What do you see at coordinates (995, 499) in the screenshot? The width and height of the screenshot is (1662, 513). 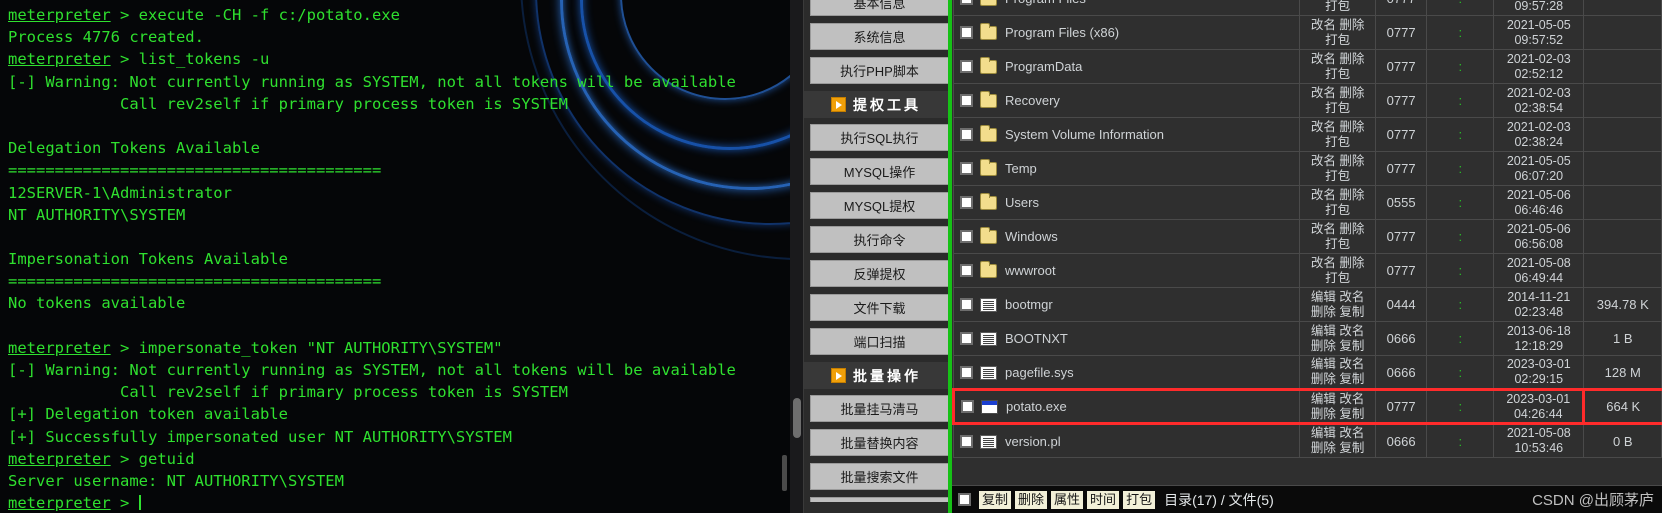 I see `status-button-0: 复制` at bounding box center [995, 499].